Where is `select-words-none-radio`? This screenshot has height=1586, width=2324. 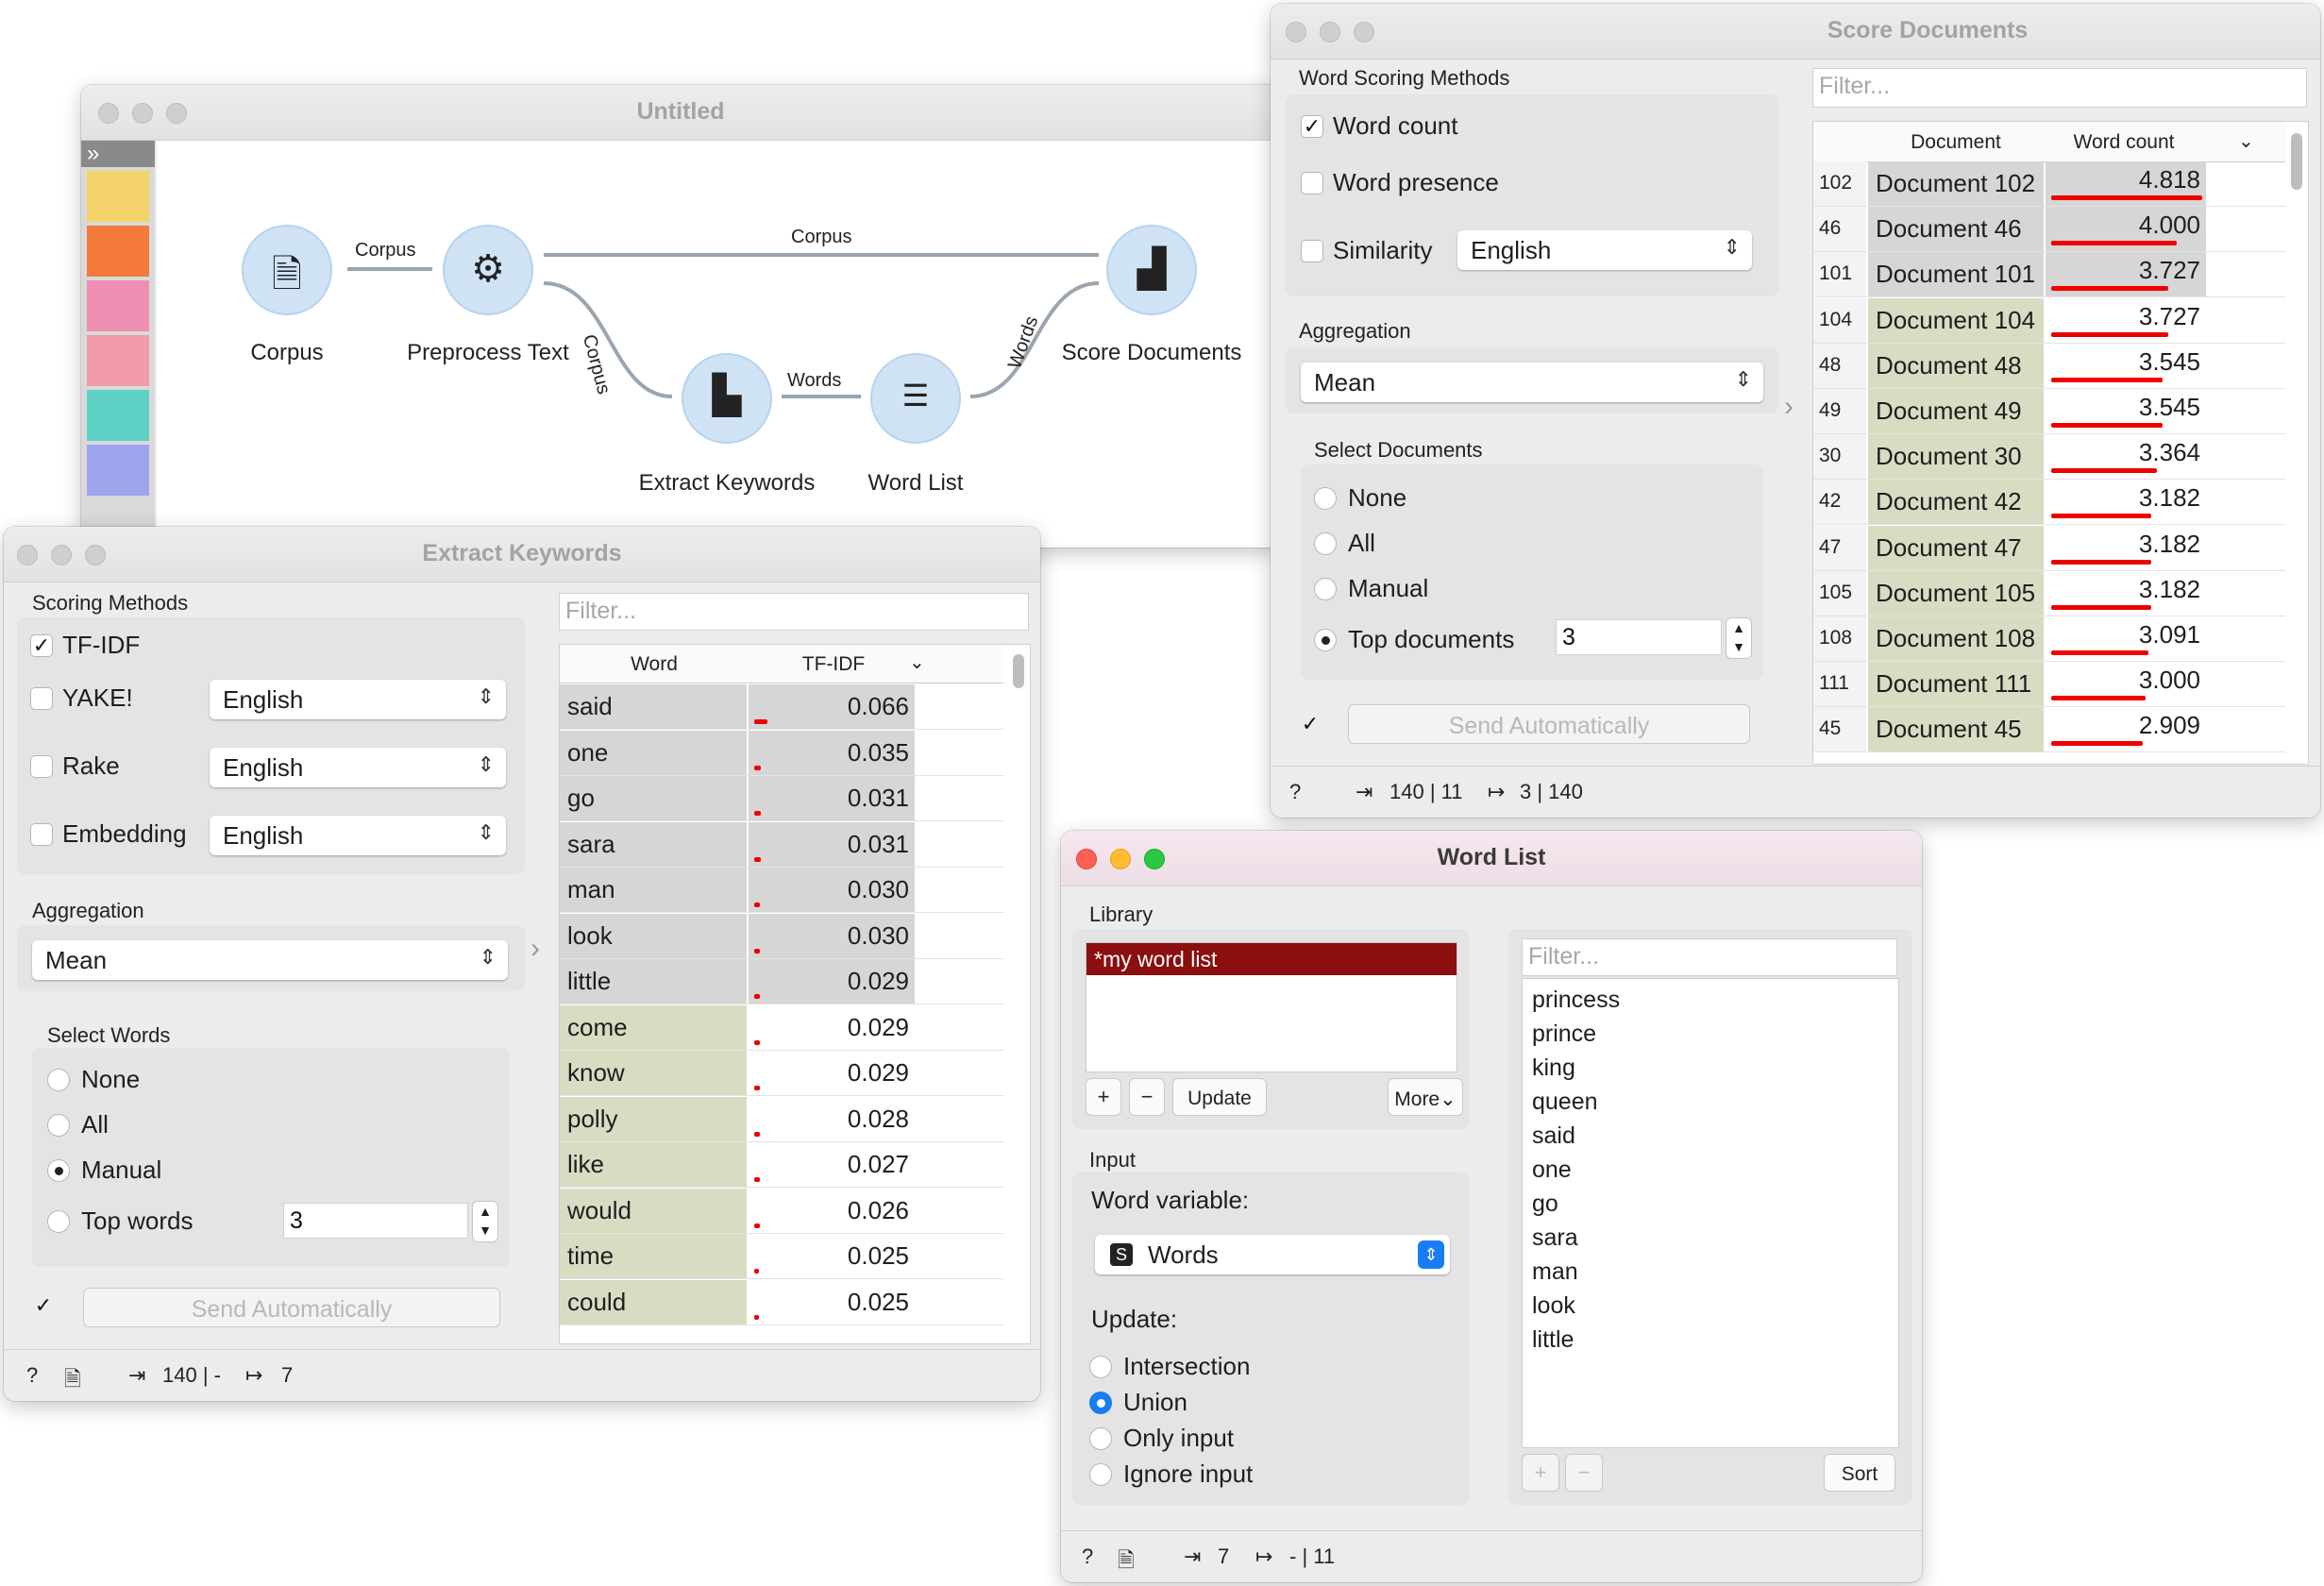 select-words-none-radio is located at coordinates (58, 1080).